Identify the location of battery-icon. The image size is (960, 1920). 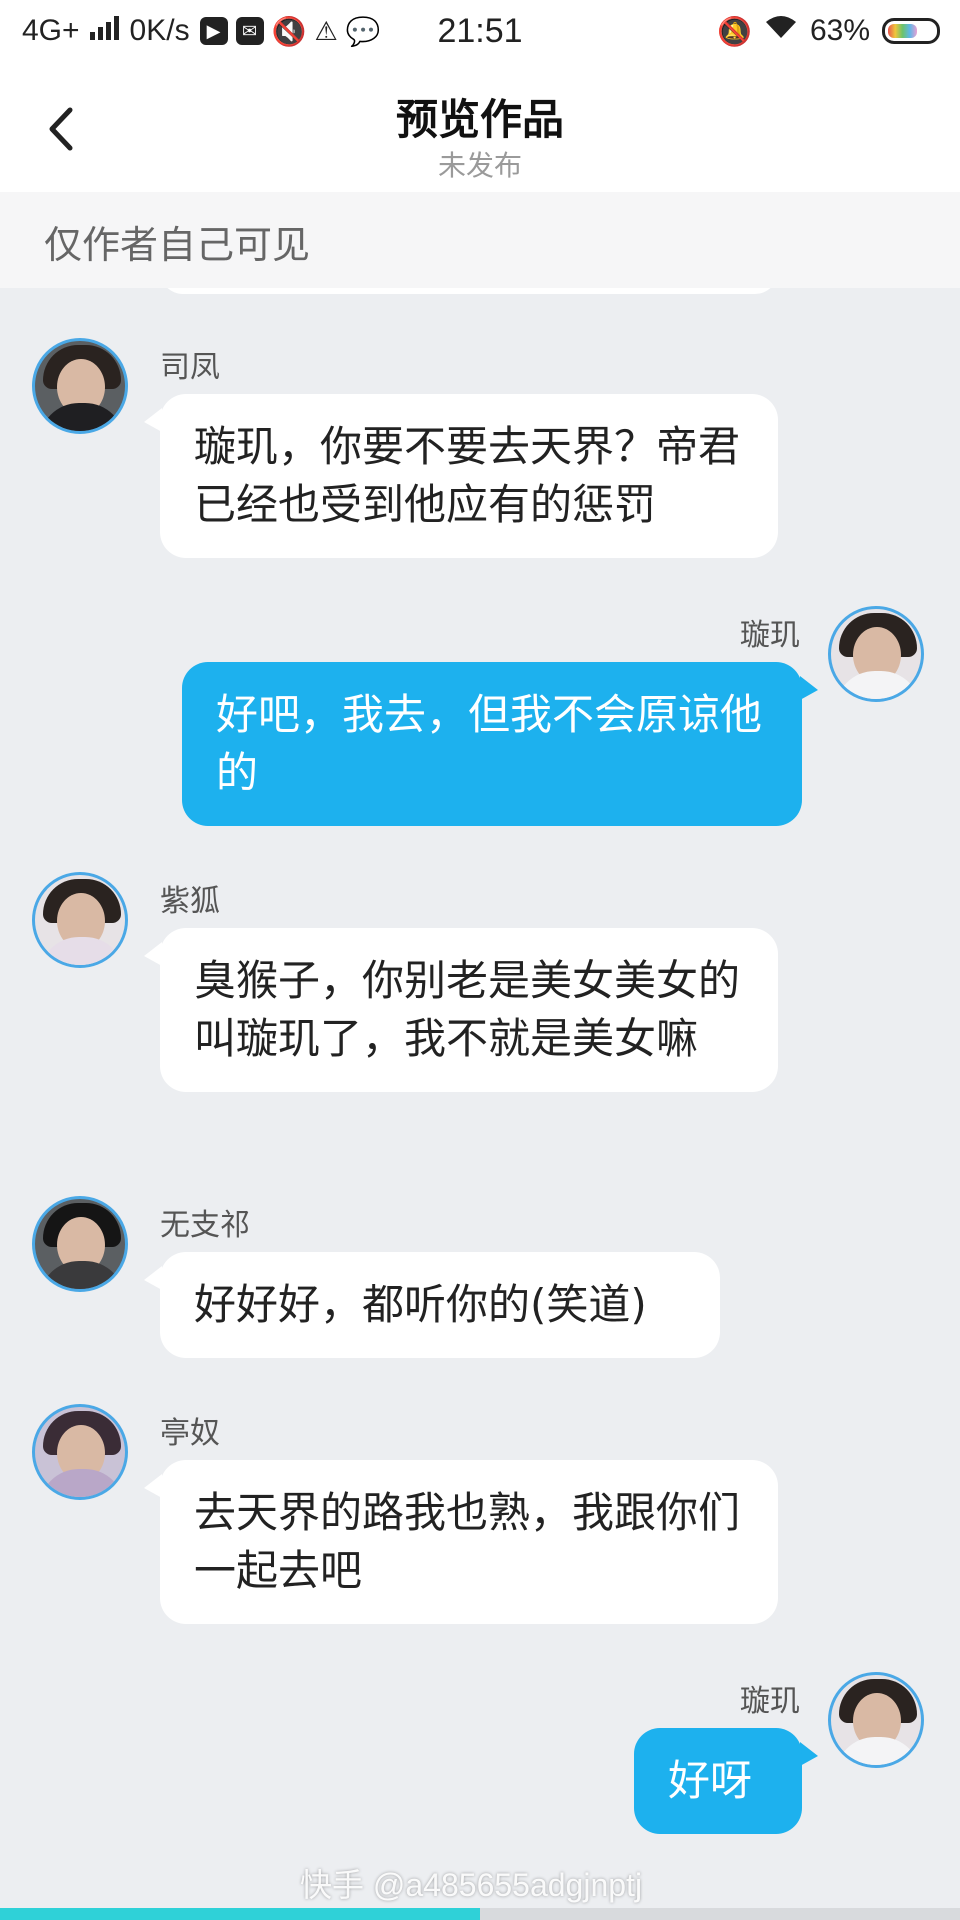
(911, 31).